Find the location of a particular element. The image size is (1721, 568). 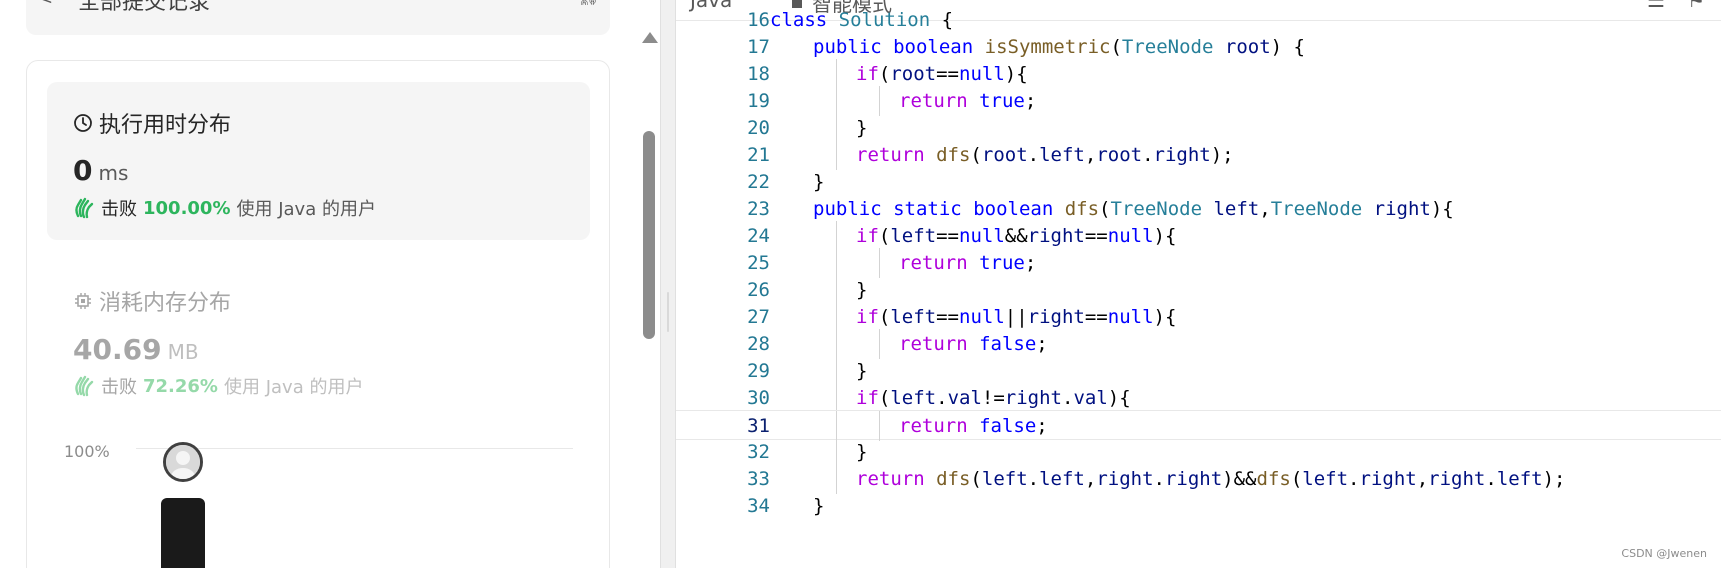

code-line: 26} is located at coordinates (1198, 290).